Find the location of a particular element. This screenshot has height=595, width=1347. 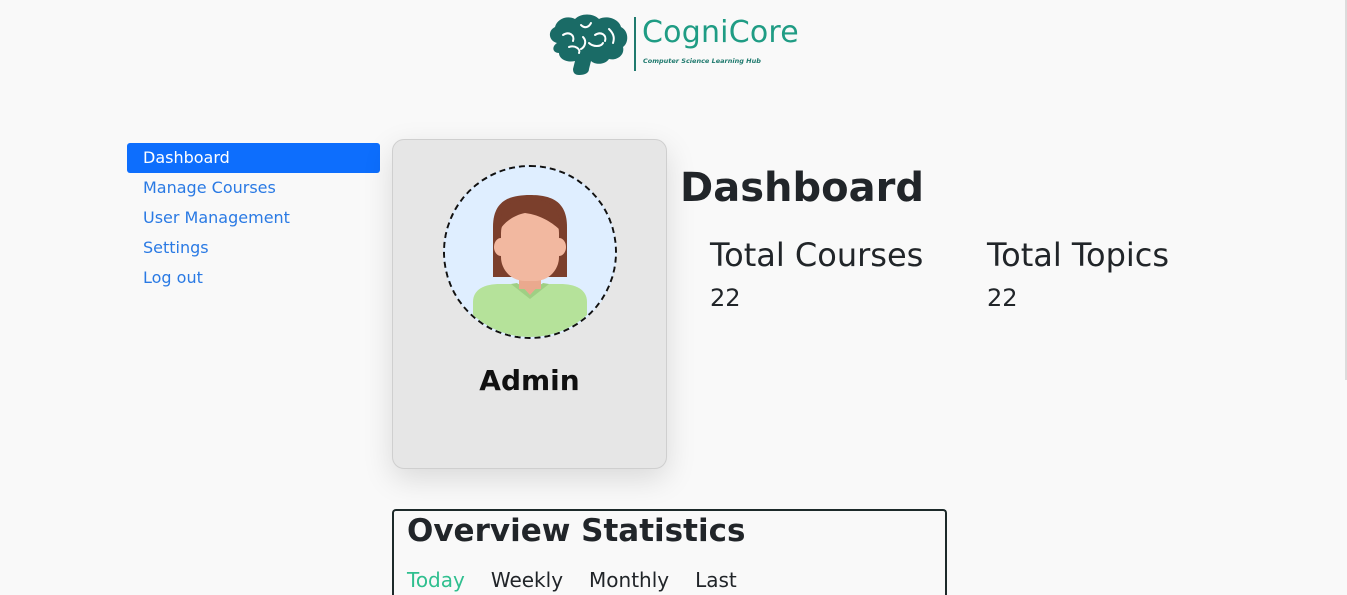

sidebar-item-manage-courses: Manage Courses is located at coordinates (253, 188).